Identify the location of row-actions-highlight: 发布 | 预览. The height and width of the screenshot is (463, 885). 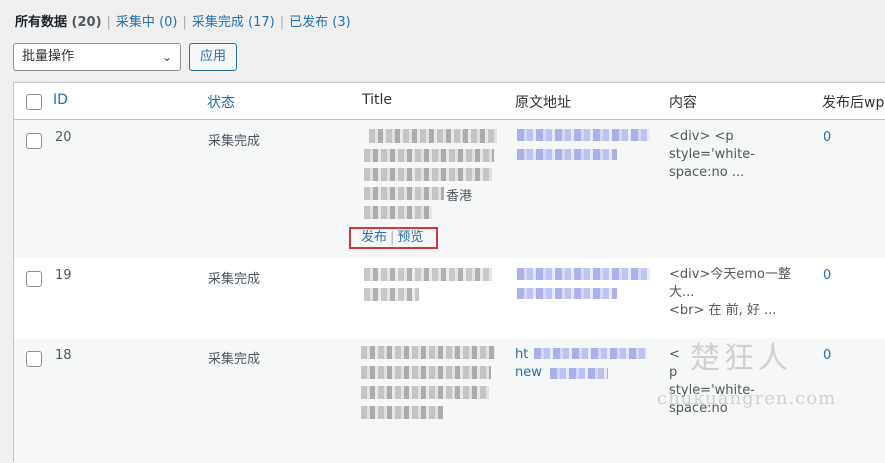
(393, 238).